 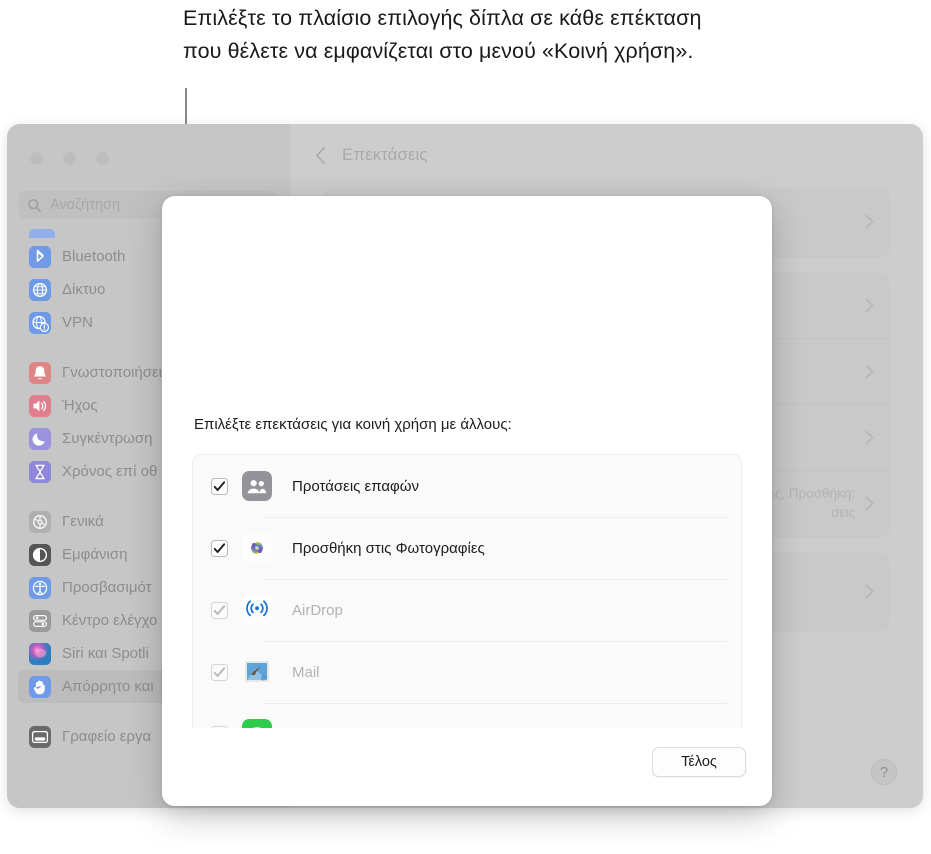 What do you see at coordinates (40, 372) in the screenshot?
I see `bell-icon` at bounding box center [40, 372].